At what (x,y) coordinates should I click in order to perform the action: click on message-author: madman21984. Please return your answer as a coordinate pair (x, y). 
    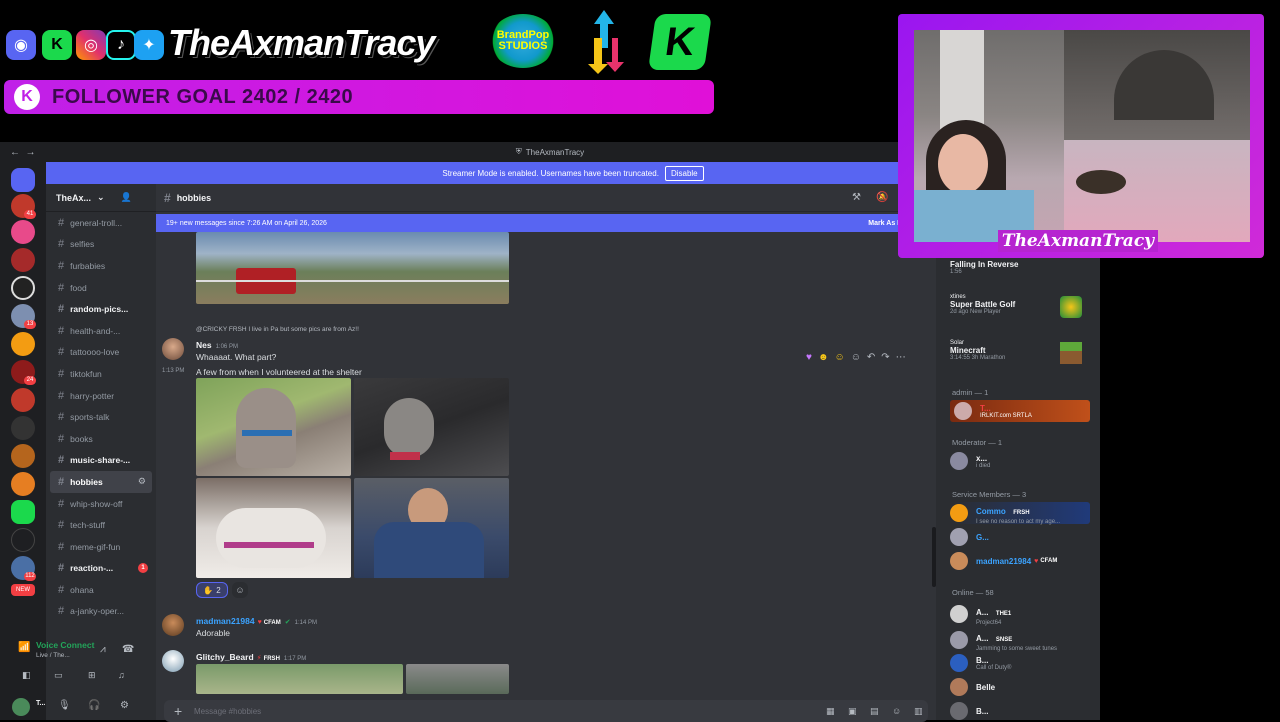
    Looking at the image, I should click on (225, 621).